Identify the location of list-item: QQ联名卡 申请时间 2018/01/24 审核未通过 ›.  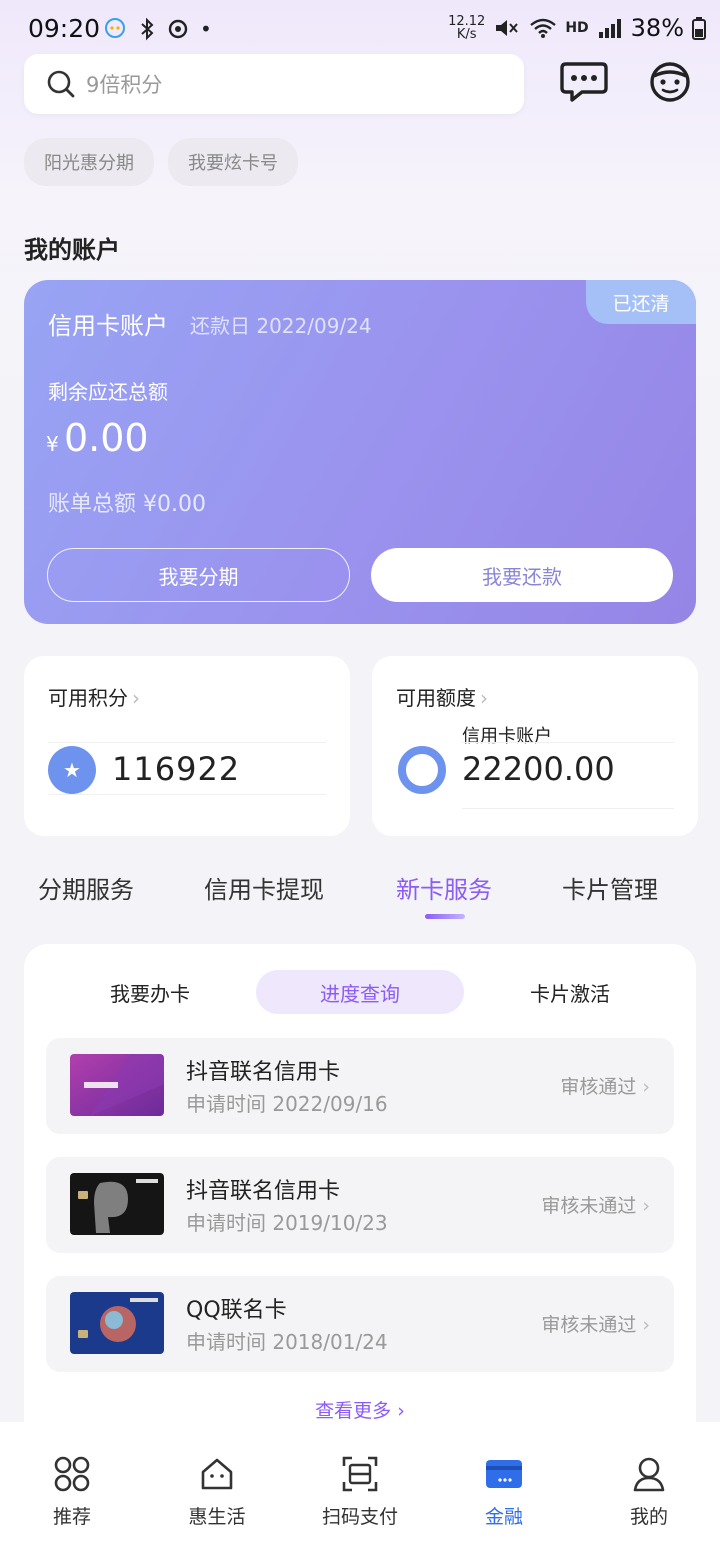
(360, 1324).